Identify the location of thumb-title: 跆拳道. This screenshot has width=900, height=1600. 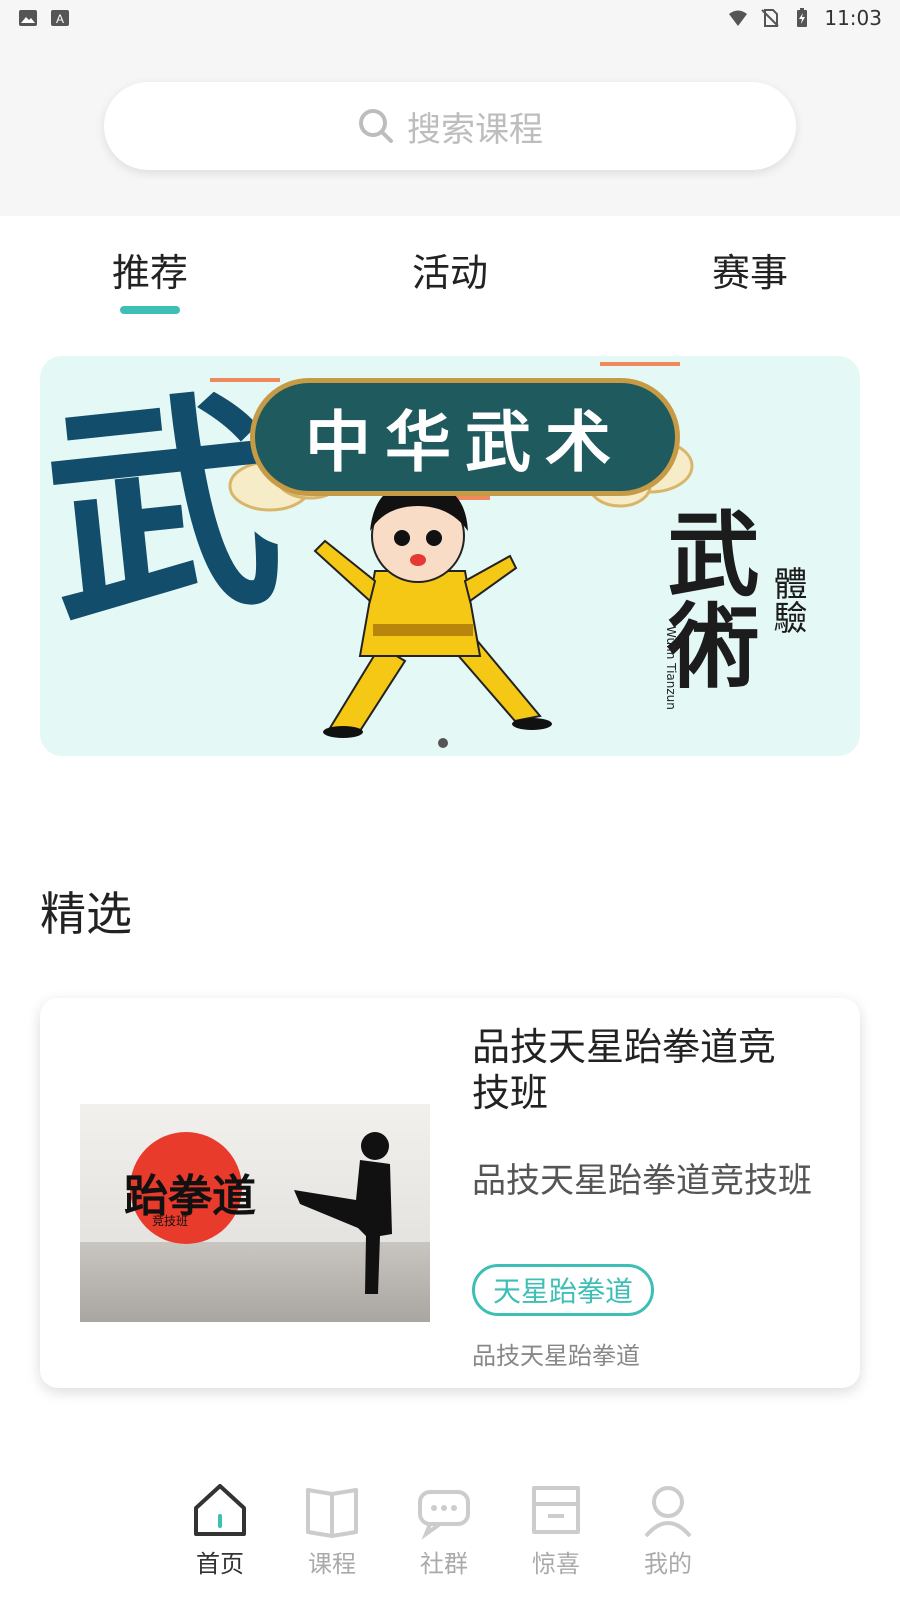
(190, 1196).